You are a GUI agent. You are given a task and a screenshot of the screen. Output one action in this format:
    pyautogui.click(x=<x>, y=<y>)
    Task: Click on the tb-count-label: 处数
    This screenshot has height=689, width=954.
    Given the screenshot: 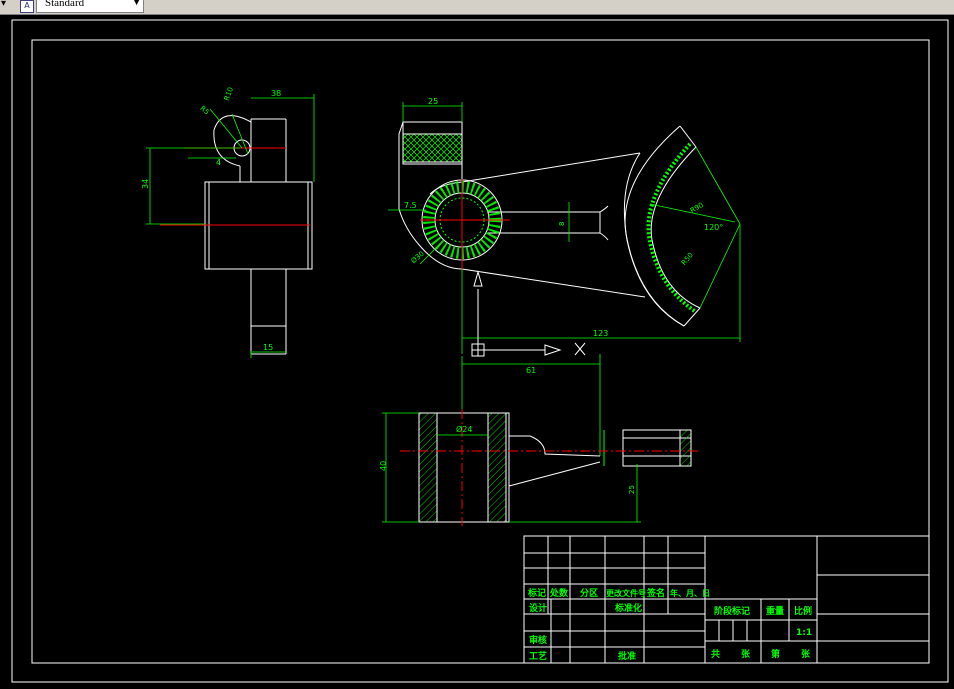 What is the action you would take?
    pyautogui.click(x=559, y=593)
    